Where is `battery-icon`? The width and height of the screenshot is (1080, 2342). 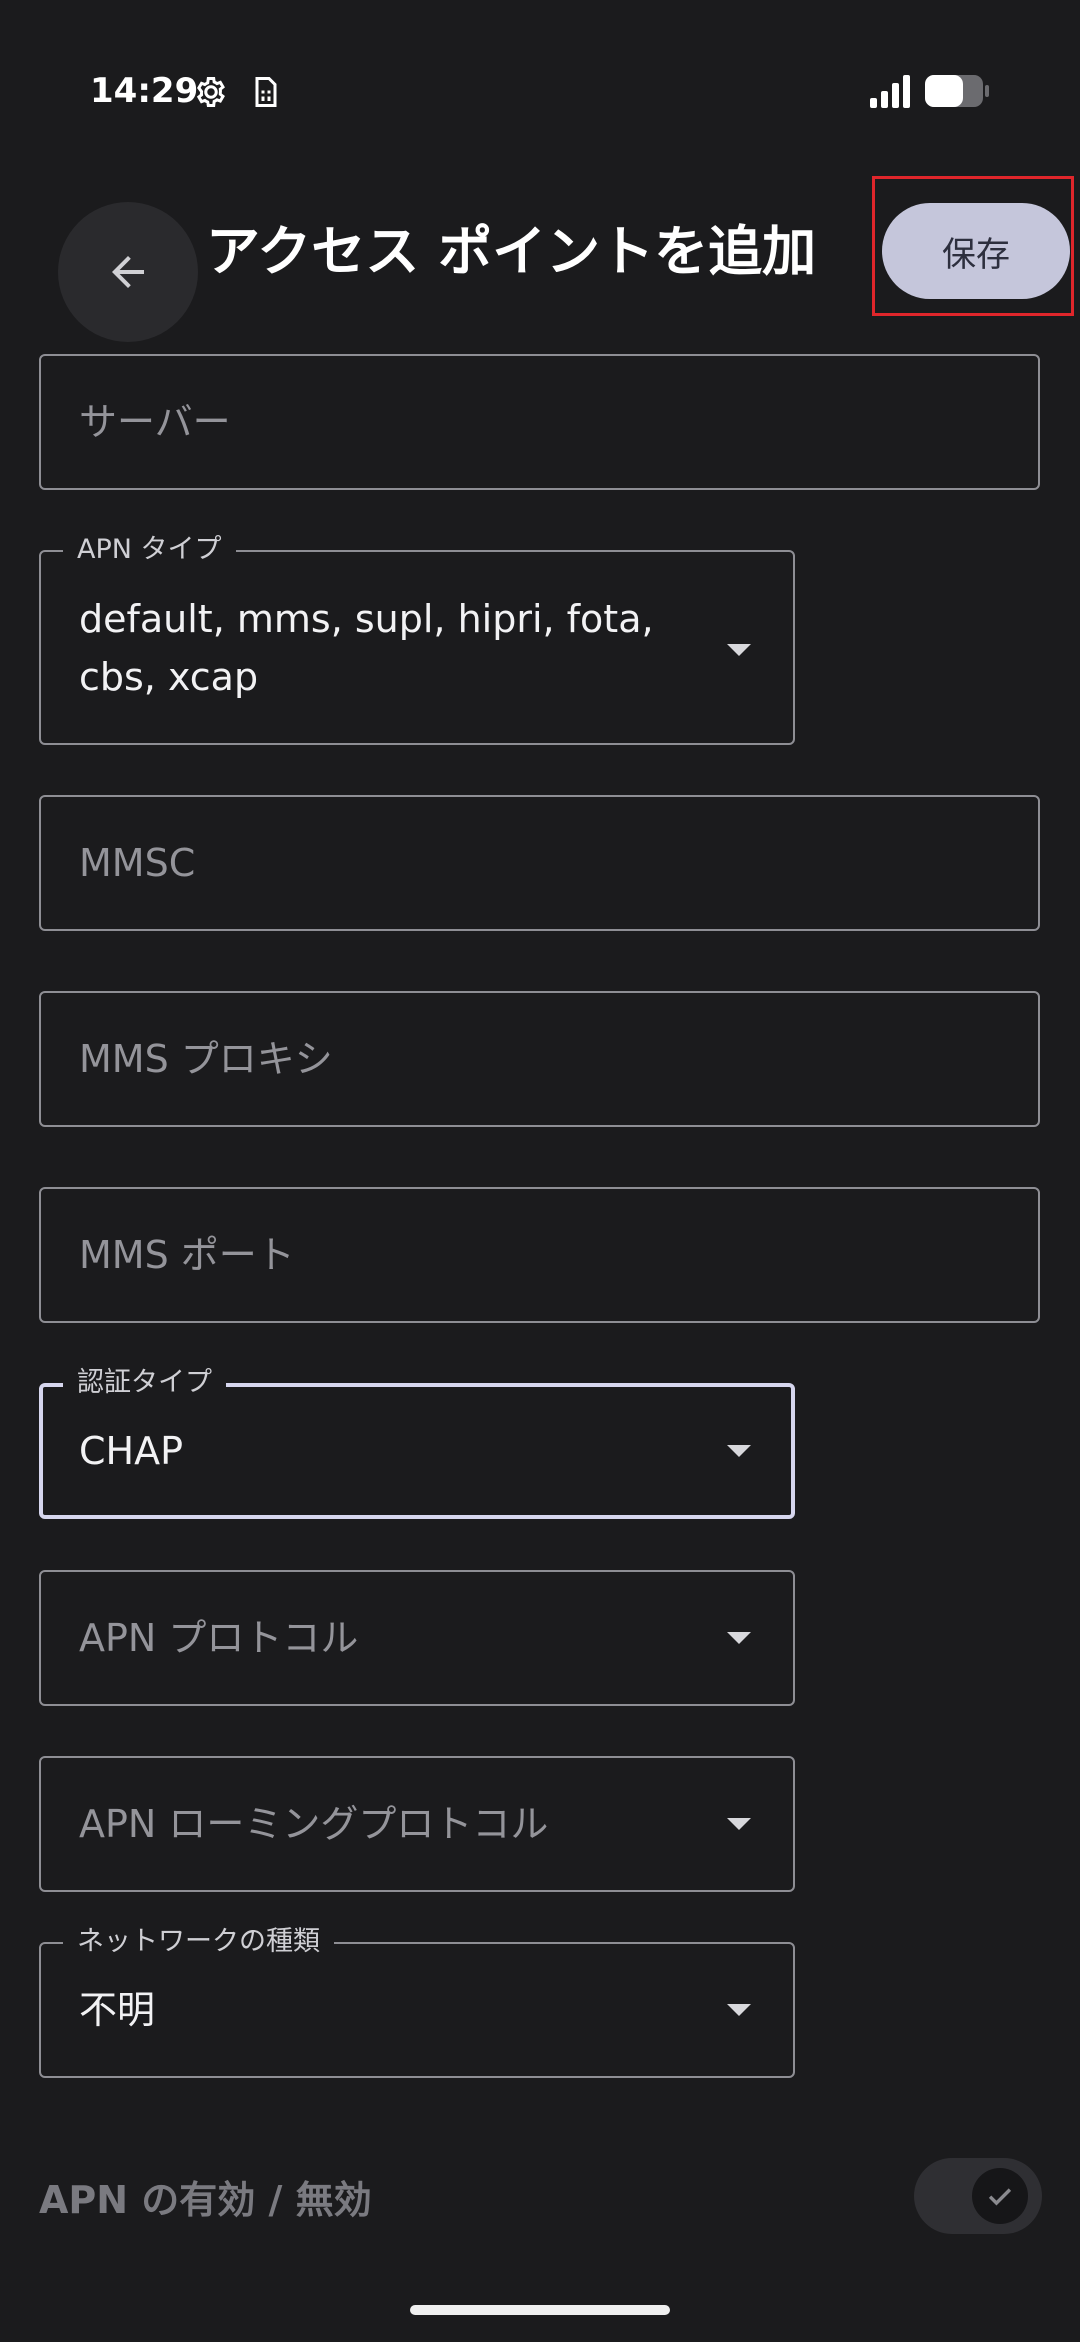 battery-icon is located at coordinates (957, 91).